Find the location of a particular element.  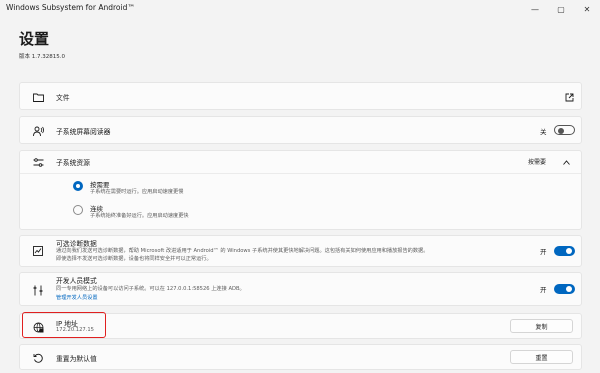

ip-highlight-box is located at coordinates (64, 325).